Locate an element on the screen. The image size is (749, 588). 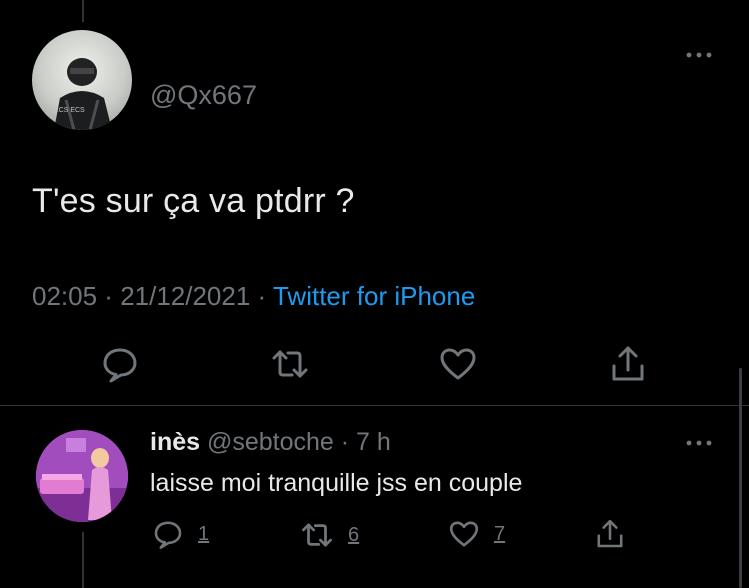
reply-retweet-button: 6 is located at coordinates (329, 535).